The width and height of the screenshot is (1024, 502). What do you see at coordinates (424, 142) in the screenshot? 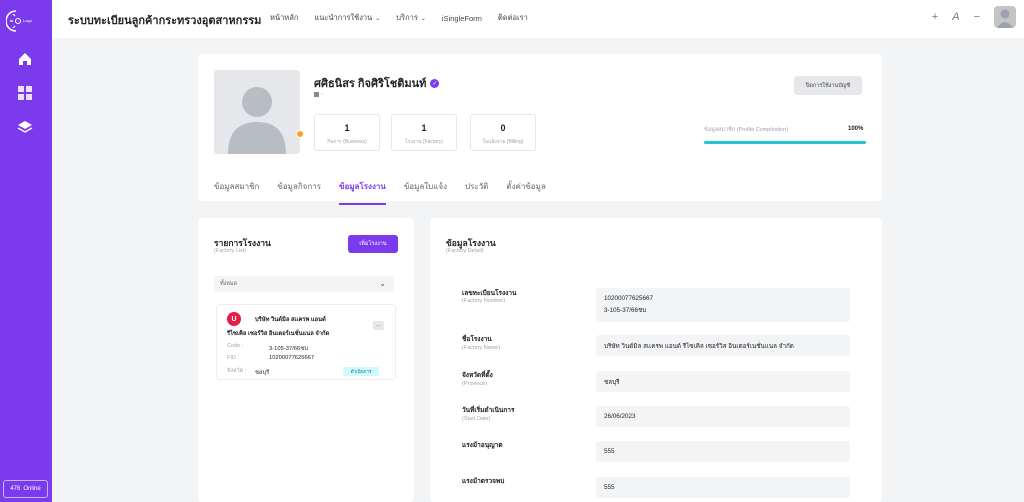
I see `stat-factory-label: โรงงาน (Factory)` at bounding box center [424, 142].